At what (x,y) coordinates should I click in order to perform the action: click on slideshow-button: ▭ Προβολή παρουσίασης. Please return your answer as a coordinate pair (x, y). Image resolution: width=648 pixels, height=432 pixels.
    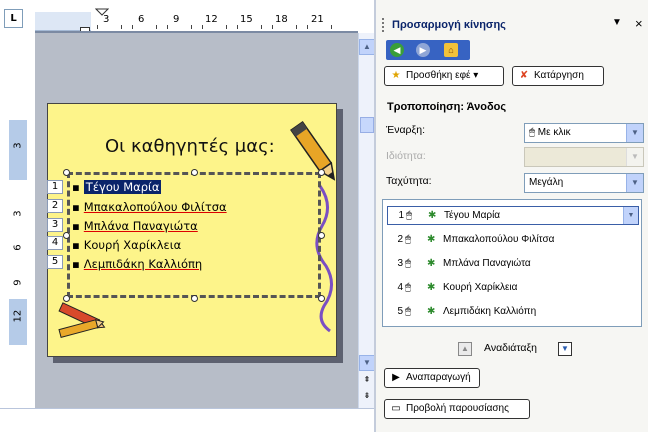
    Looking at the image, I should click on (457, 409).